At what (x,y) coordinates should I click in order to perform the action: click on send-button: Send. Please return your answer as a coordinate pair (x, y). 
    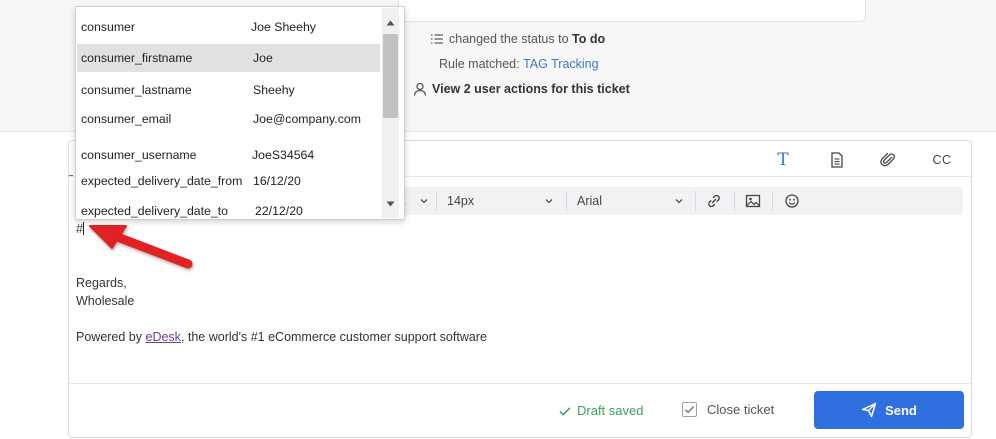
    Looking at the image, I should click on (889, 410).